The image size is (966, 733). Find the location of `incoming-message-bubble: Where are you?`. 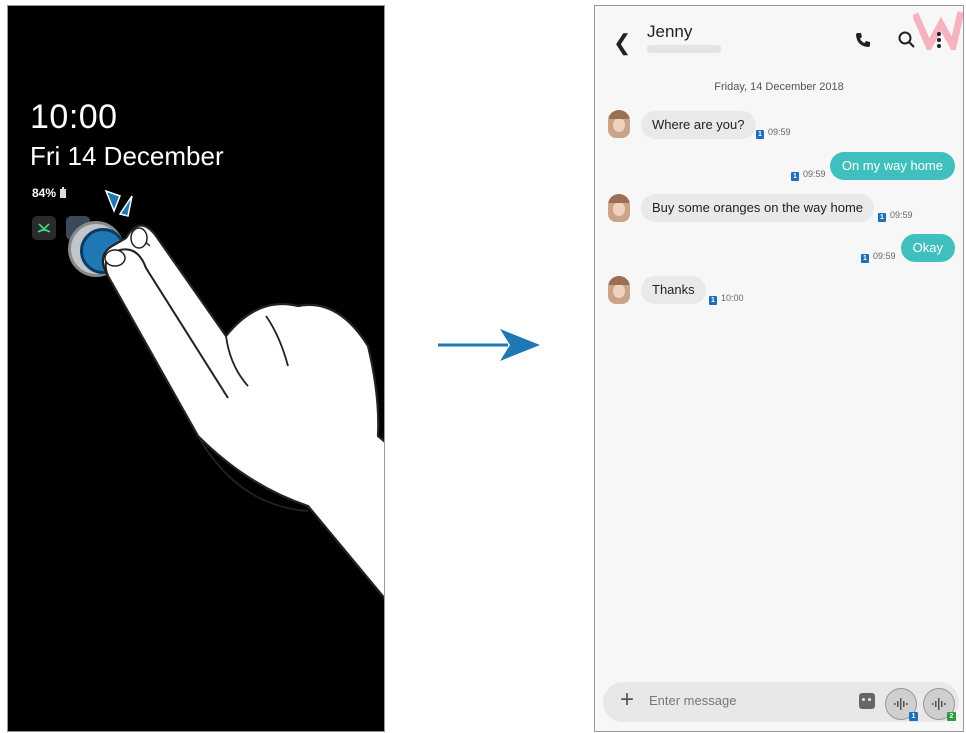

incoming-message-bubble: Where are you? is located at coordinates (698, 125).